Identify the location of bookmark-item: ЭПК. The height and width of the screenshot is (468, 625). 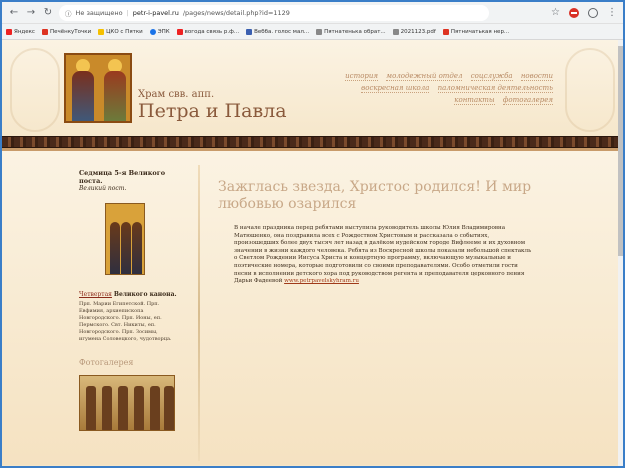
(159, 31).